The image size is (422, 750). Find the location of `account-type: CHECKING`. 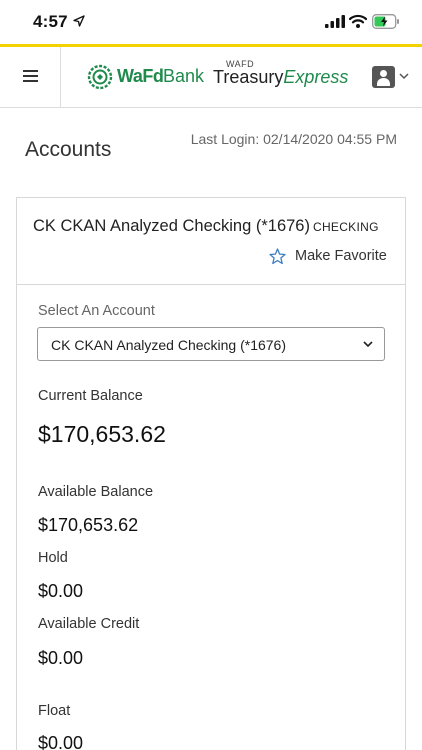

account-type: CHECKING is located at coordinates (345, 227).